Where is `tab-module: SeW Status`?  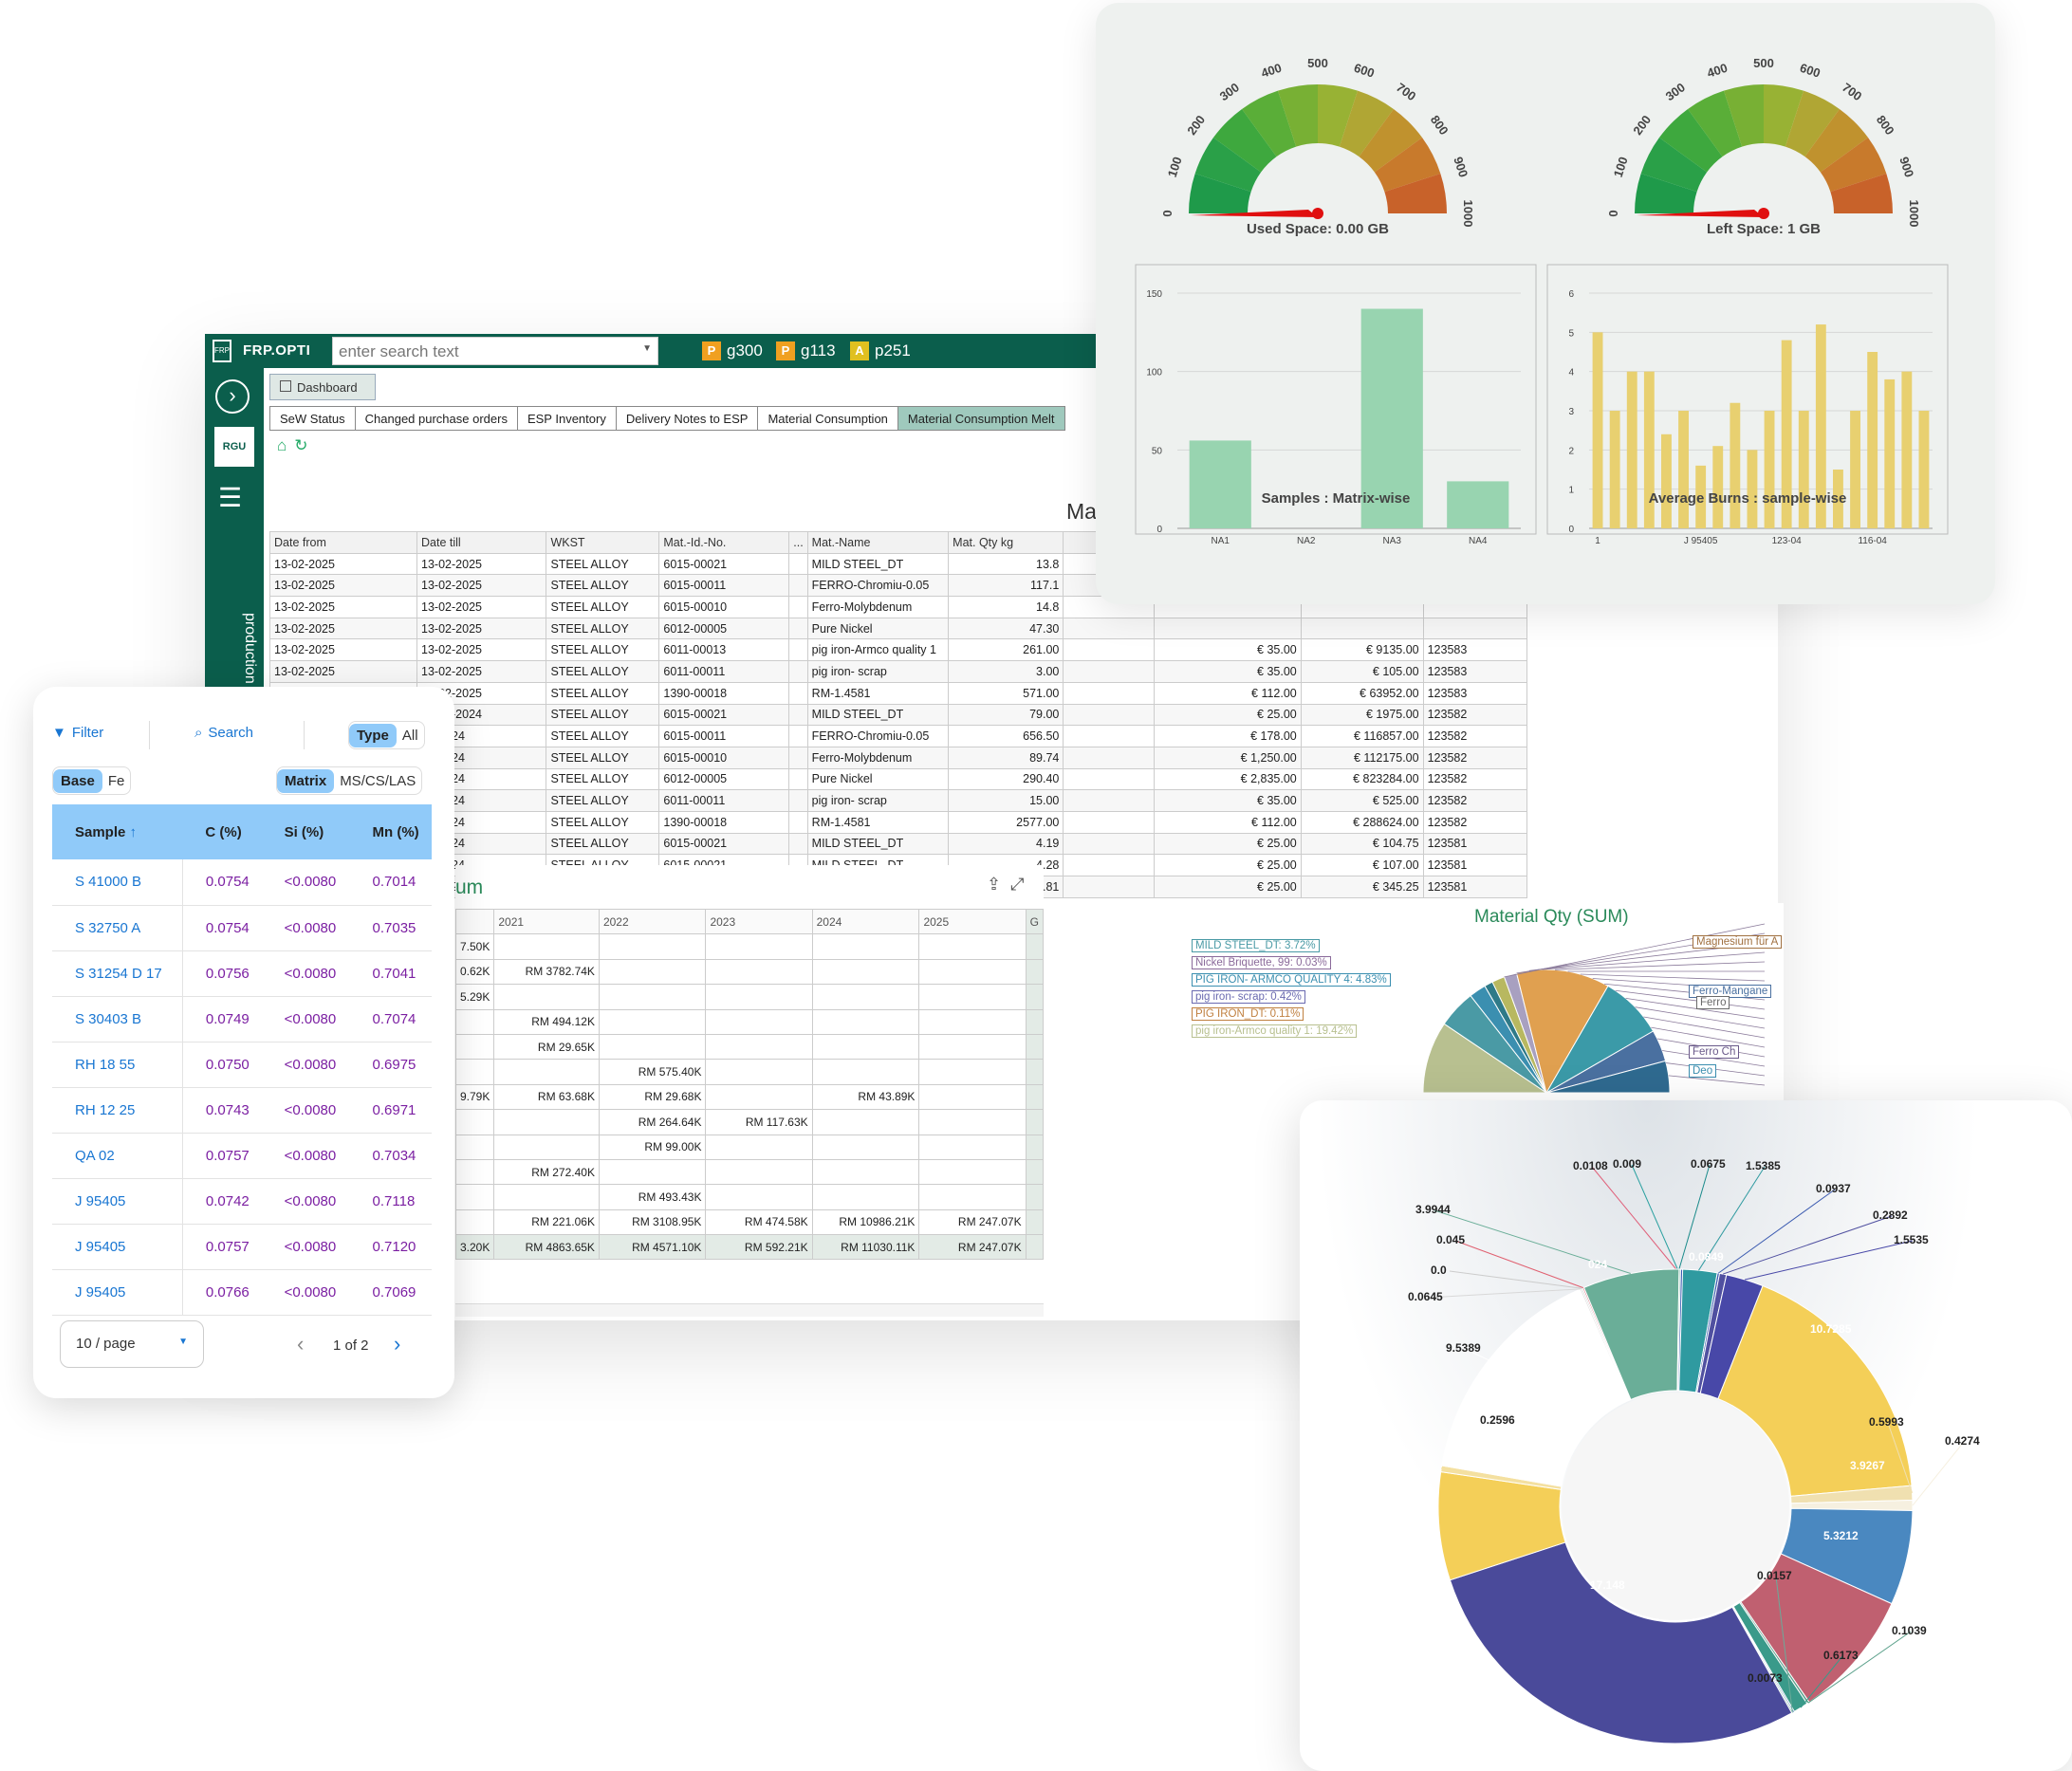
tab-module: SeW Status is located at coordinates (312, 418).